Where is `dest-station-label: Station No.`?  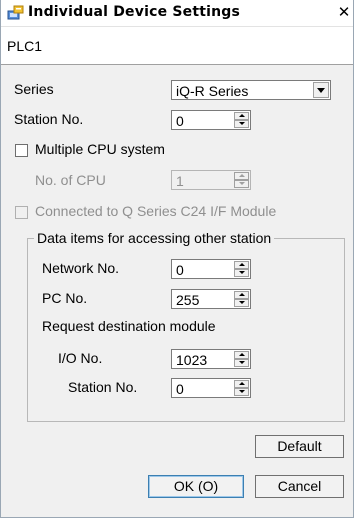 dest-station-label: Station No. is located at coordinates (103, 387).